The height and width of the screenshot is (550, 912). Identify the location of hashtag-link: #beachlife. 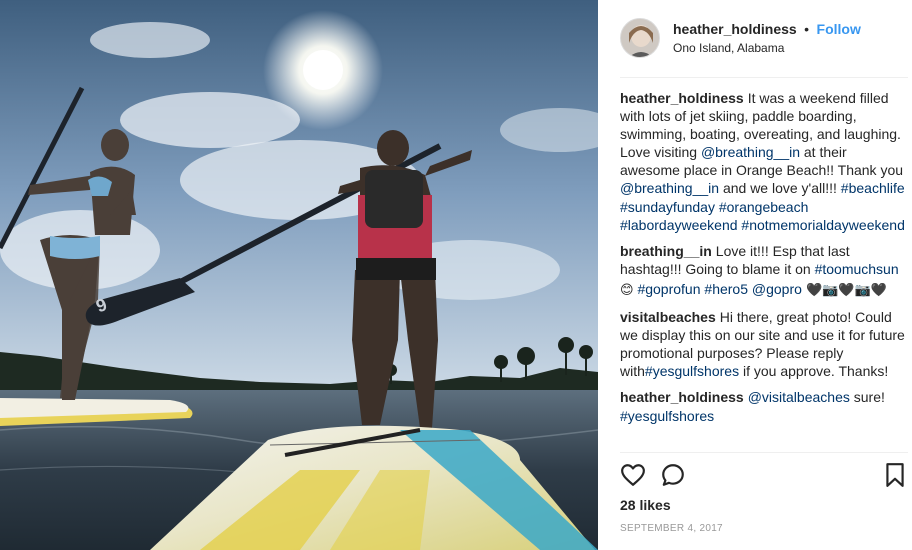
(873, 188).